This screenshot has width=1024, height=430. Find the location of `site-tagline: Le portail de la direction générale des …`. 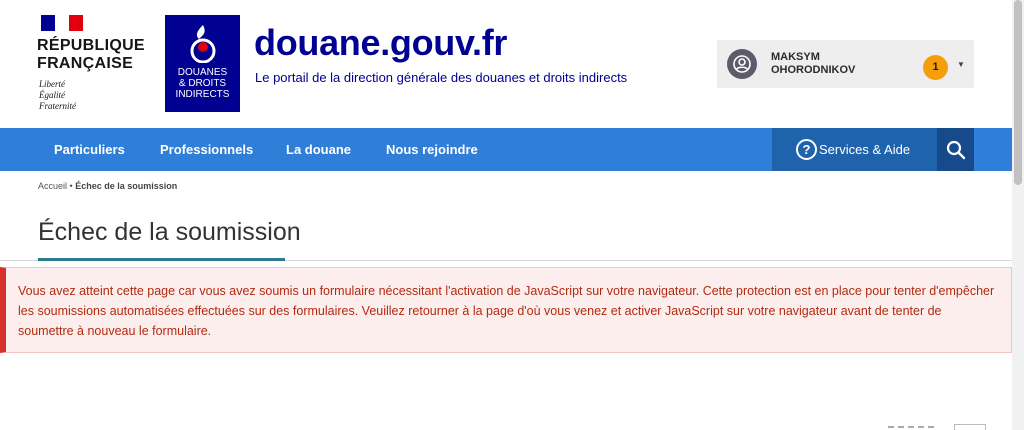

site-tagline: Le portail de la direction générale des … is located at coordinates (441, 77).